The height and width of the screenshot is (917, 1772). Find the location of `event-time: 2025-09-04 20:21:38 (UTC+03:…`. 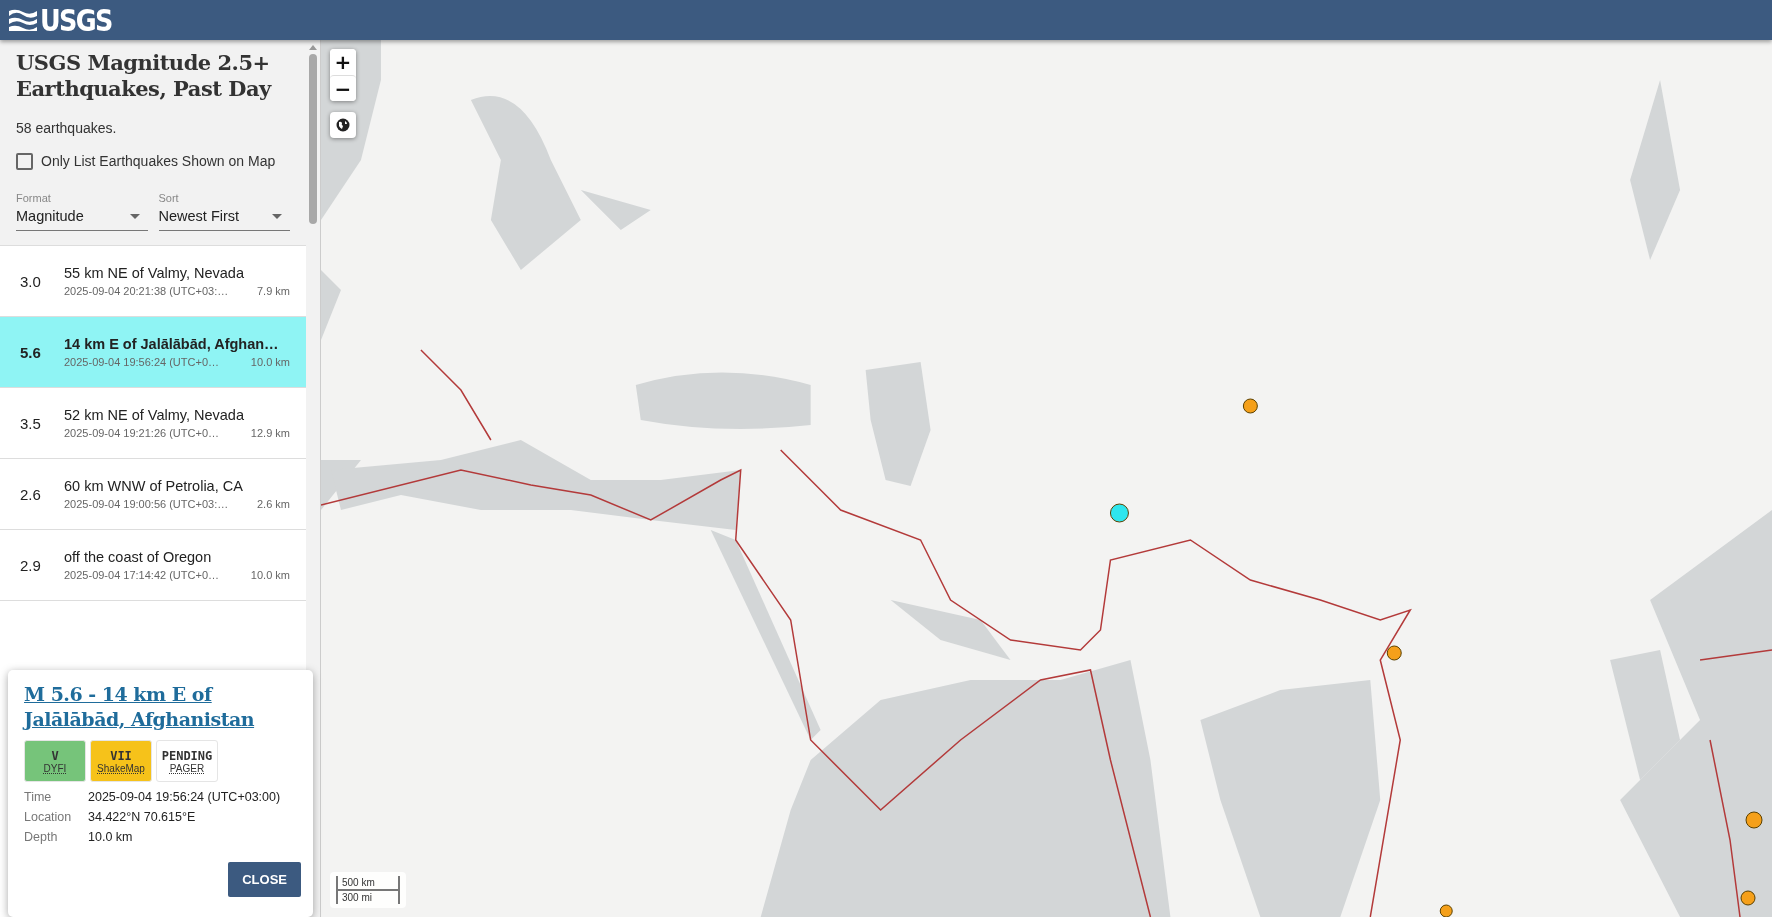

event-time: 2025-09-04 20:21:38 (UTC+03:… is located at coordinates (146, 291).